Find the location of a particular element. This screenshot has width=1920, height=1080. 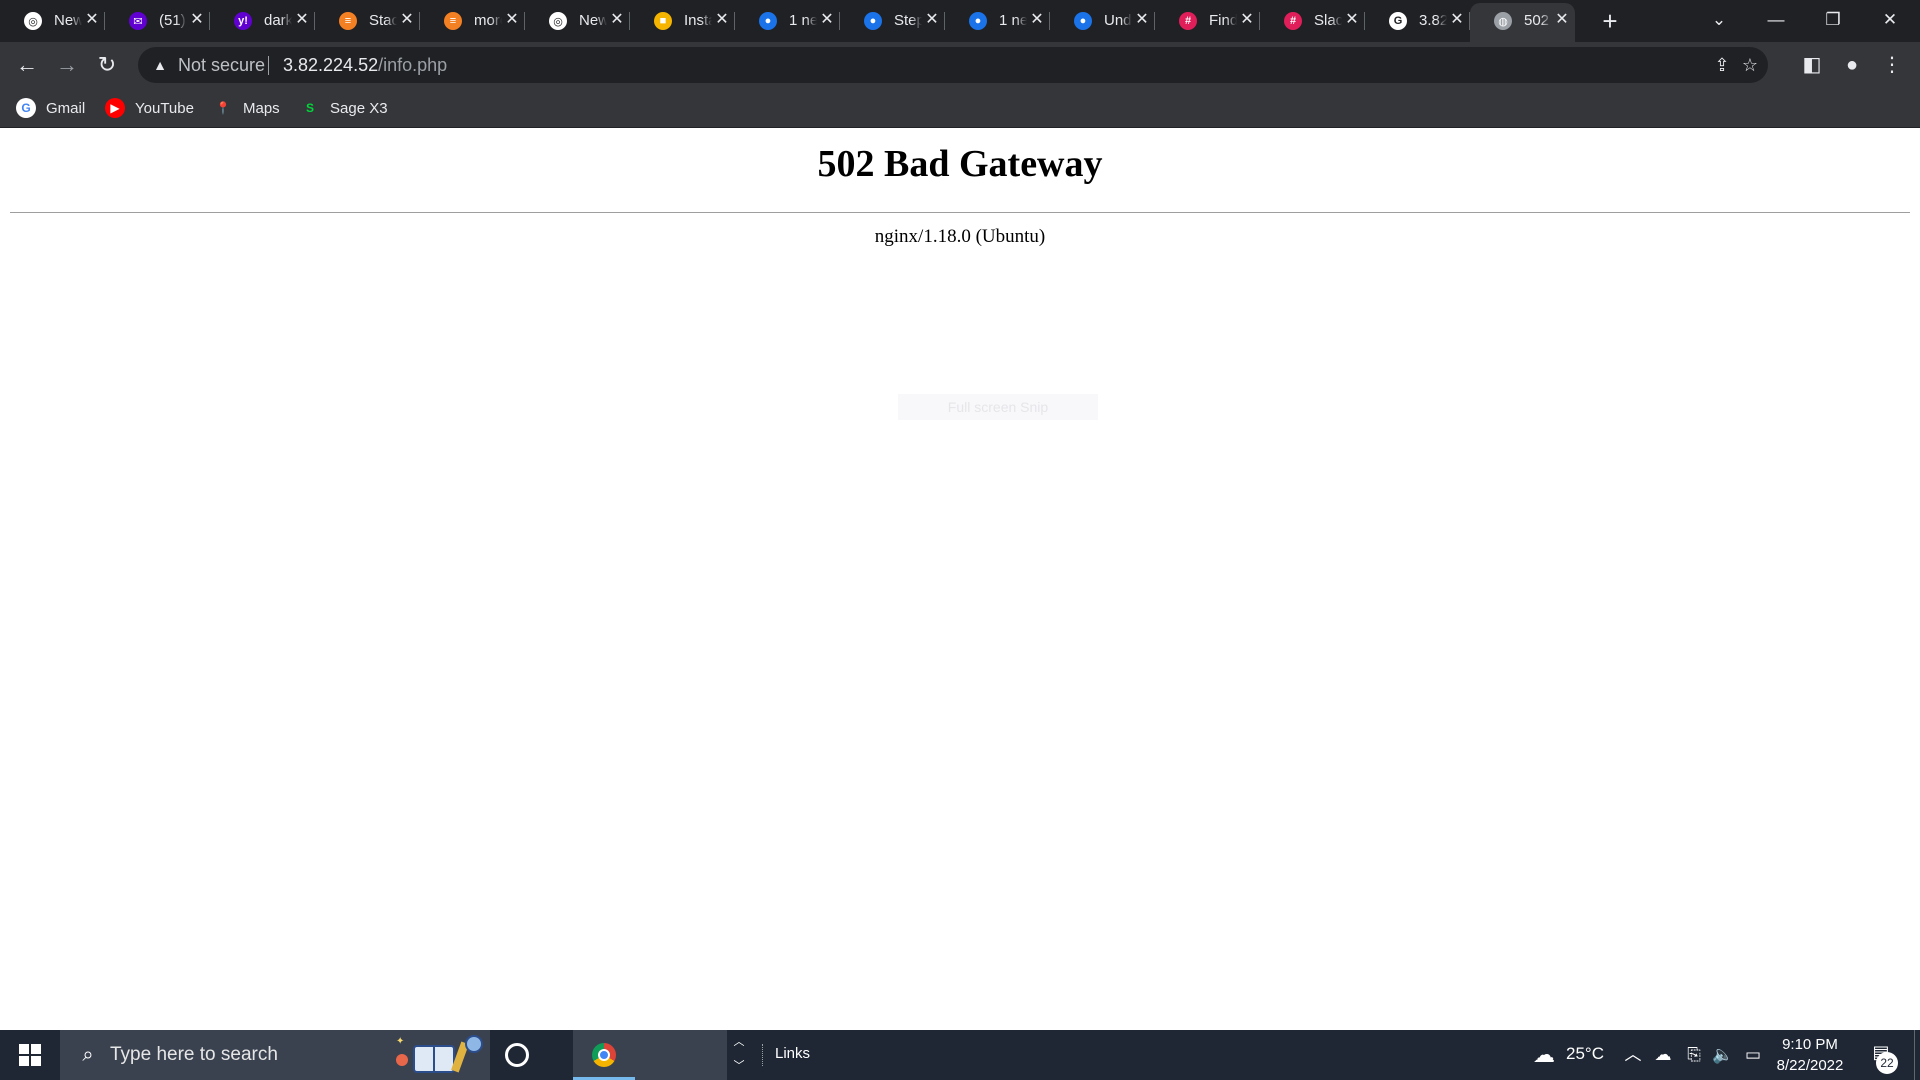

start-button is located at coordinates (30, 1055).